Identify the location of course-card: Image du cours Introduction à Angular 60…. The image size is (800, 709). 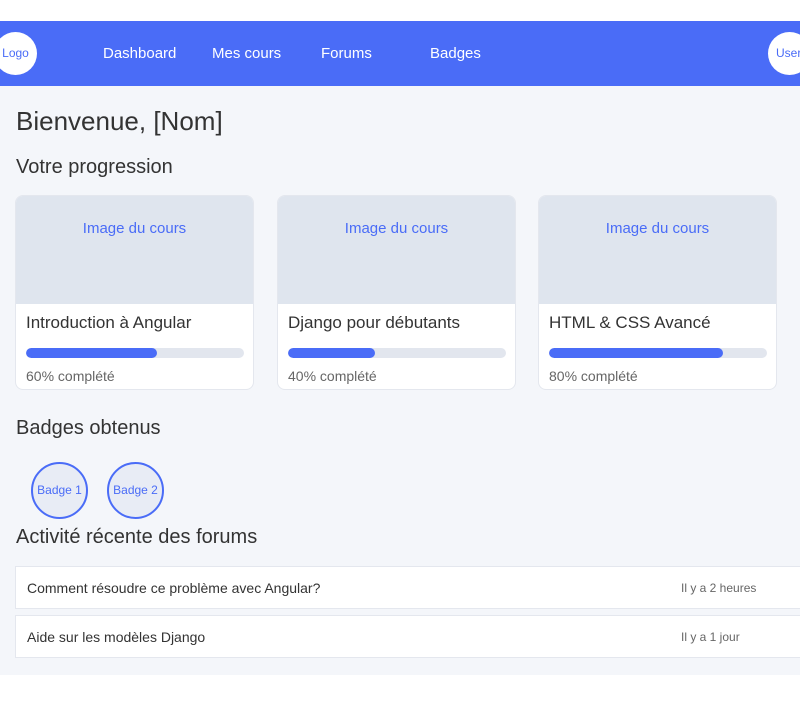
(134, 292).